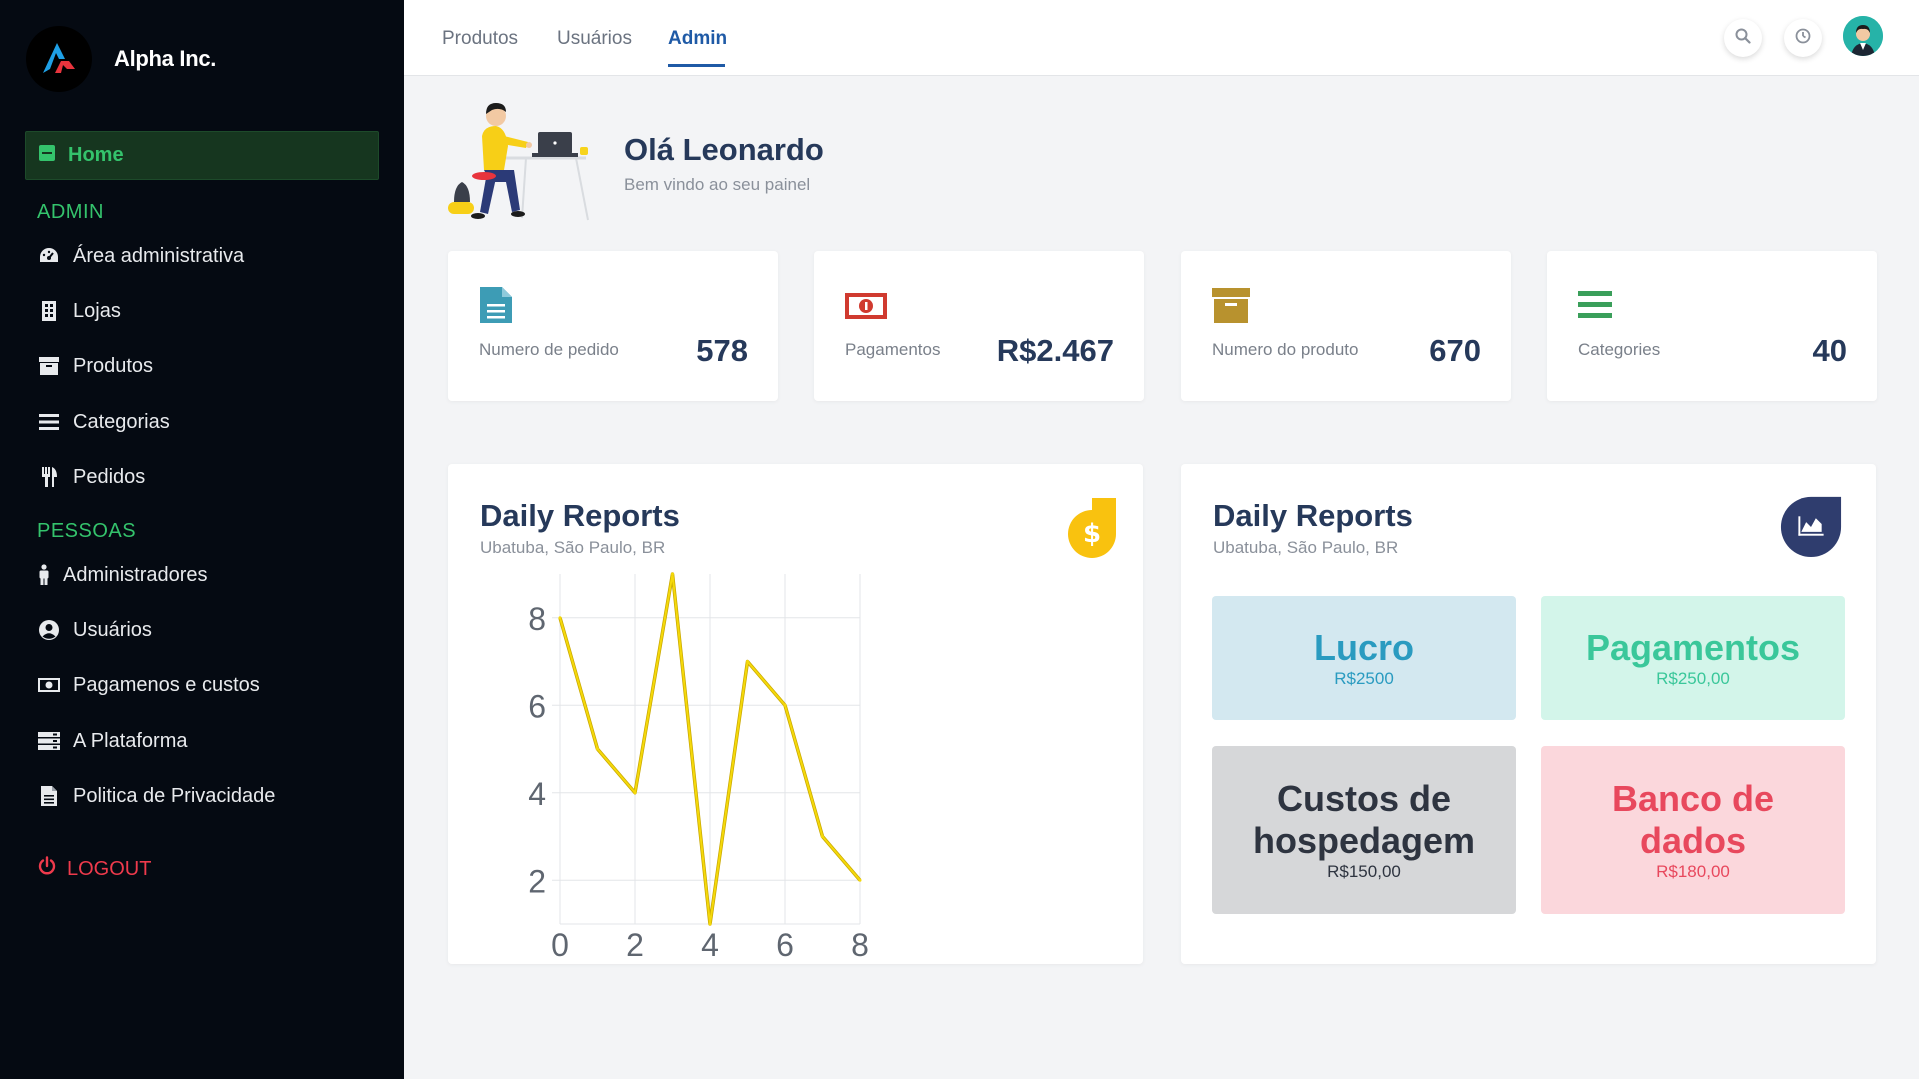 Image resolution: width=1919 pixels, height=1079 pixels. I want to click on brand-name: Alpha Inc., so click(165, 58).